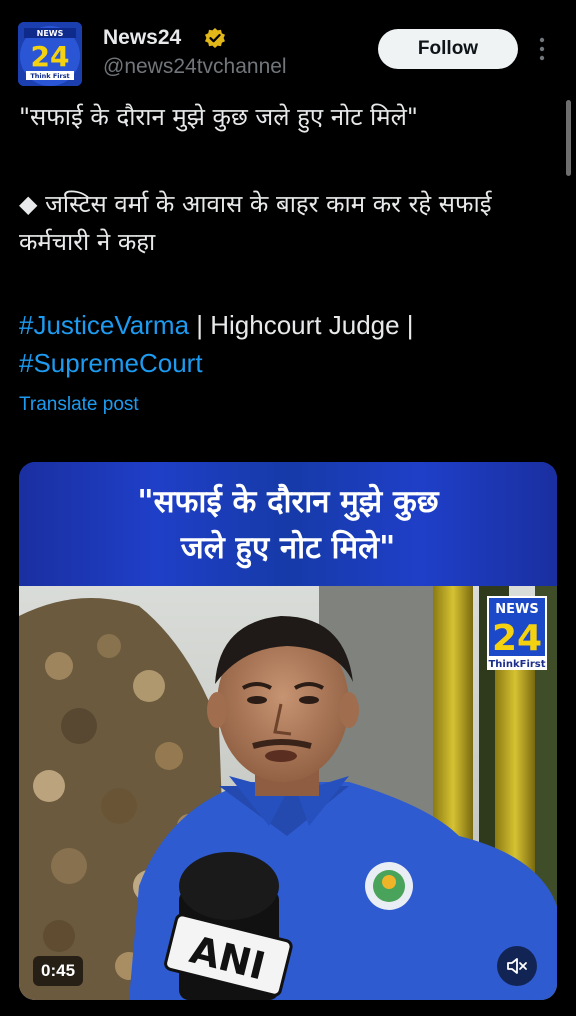 This screenshot has height=1016, width=576. I want to click on logo-text-bottom: ThinkFirst, so click(516, 664).